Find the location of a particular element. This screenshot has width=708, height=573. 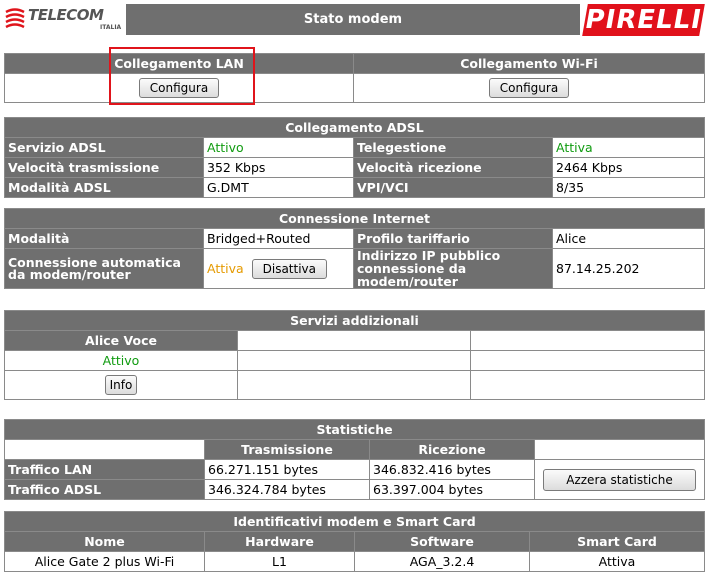

smart-card-header: Smart Card is located at coordinates (617, 541).